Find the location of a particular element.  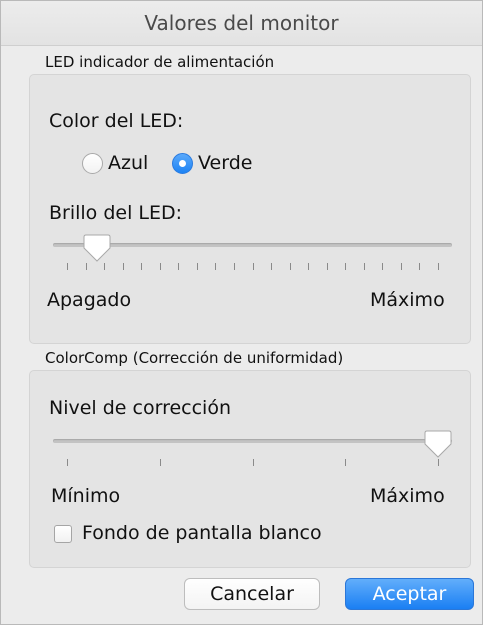

accept-button: Aceptar is located at coordinates (409, 594).